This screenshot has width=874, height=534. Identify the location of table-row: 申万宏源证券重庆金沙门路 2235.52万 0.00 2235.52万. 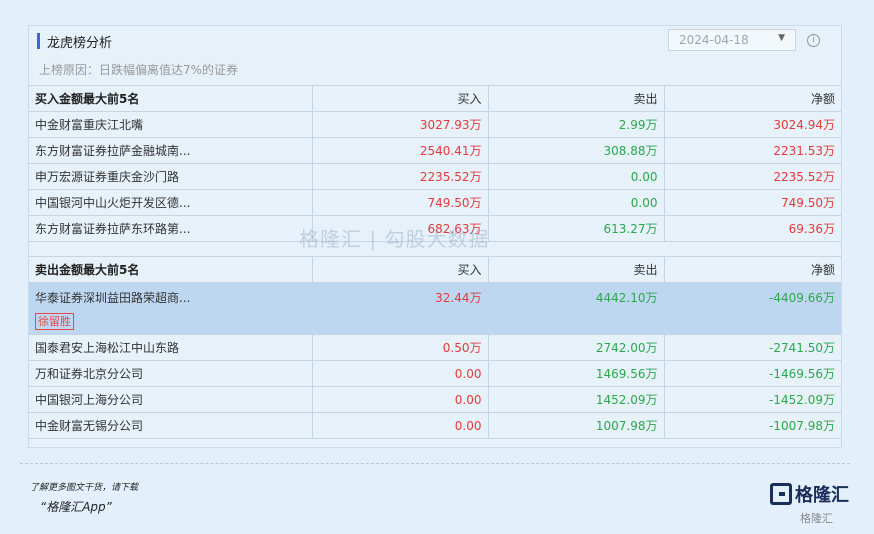
(435, 176).